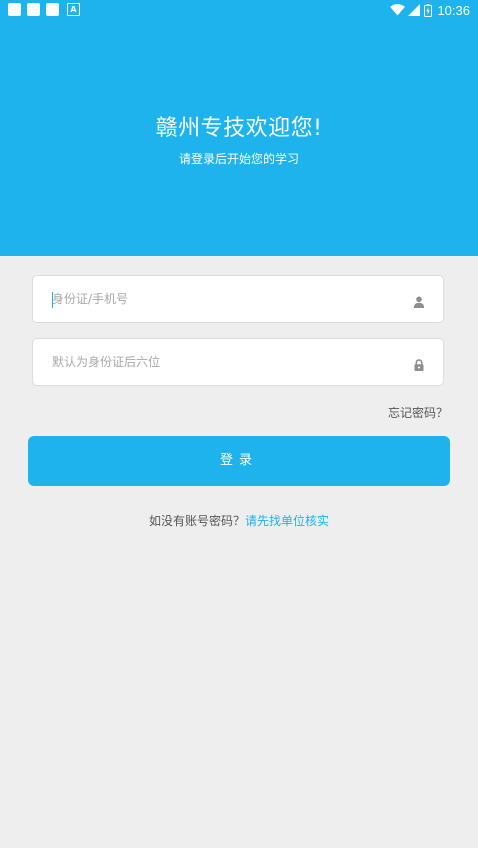  I want to click on status-time: 10:36, so click(453, 10).